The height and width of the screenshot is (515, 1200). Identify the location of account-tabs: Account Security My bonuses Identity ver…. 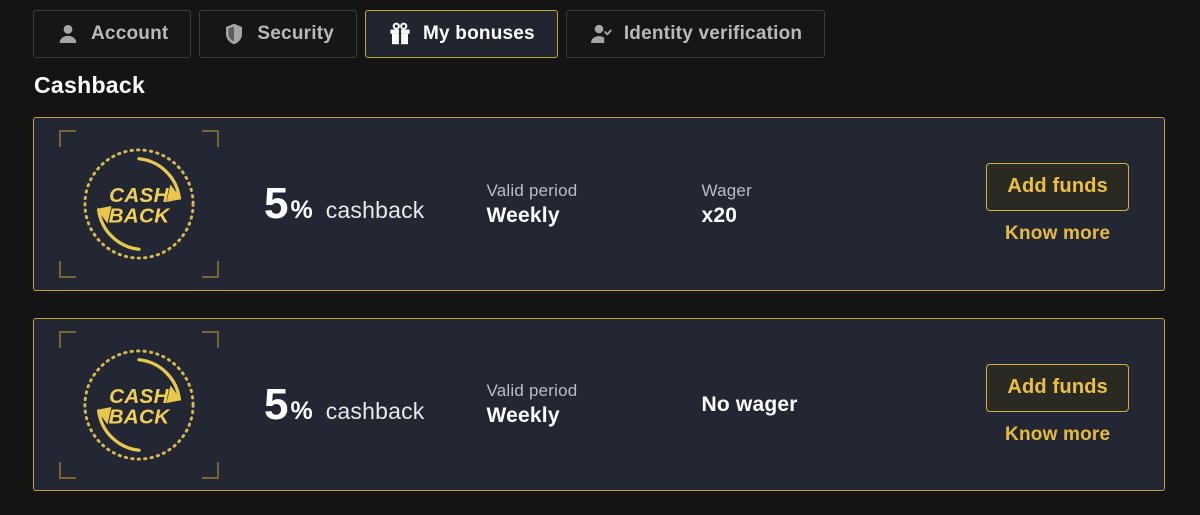
(429, 34).